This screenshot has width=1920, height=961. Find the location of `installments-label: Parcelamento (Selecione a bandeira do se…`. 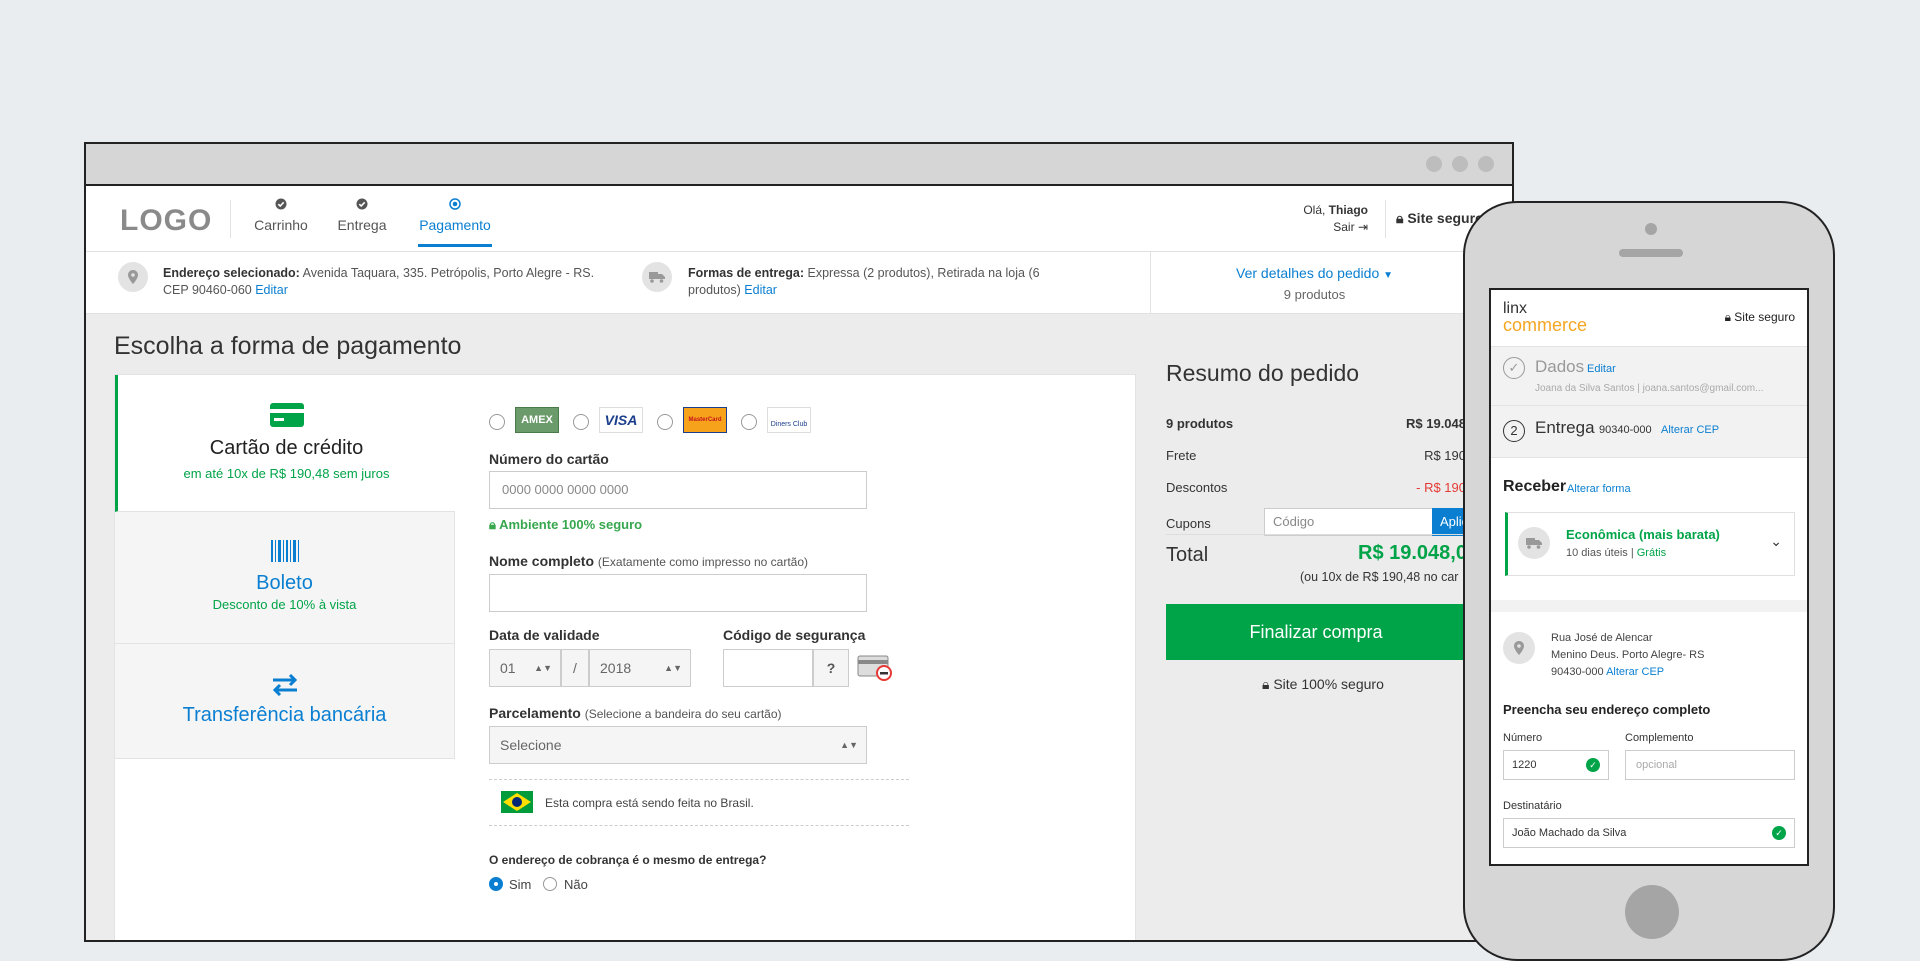

installments-label: Parcelamento (Selecione a bandeira do se… is located at coordinates (635, 713).